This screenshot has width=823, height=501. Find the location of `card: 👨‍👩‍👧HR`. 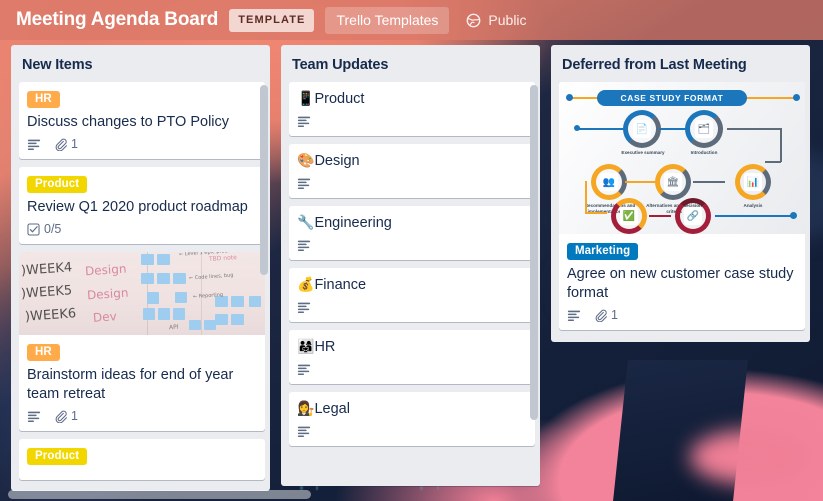

card: 👨‍👩‍👧HR is located at coordinates (412, 357).